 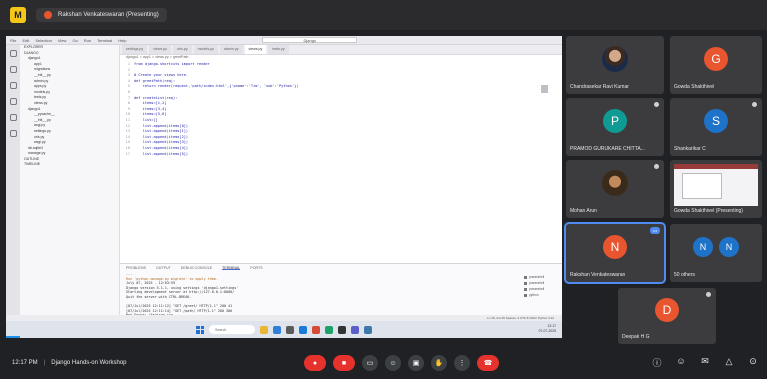 What do you see at coordinates (716, 59) in the screenshot?
I see `participant-avatar: G` at bounding box center [716, 59].